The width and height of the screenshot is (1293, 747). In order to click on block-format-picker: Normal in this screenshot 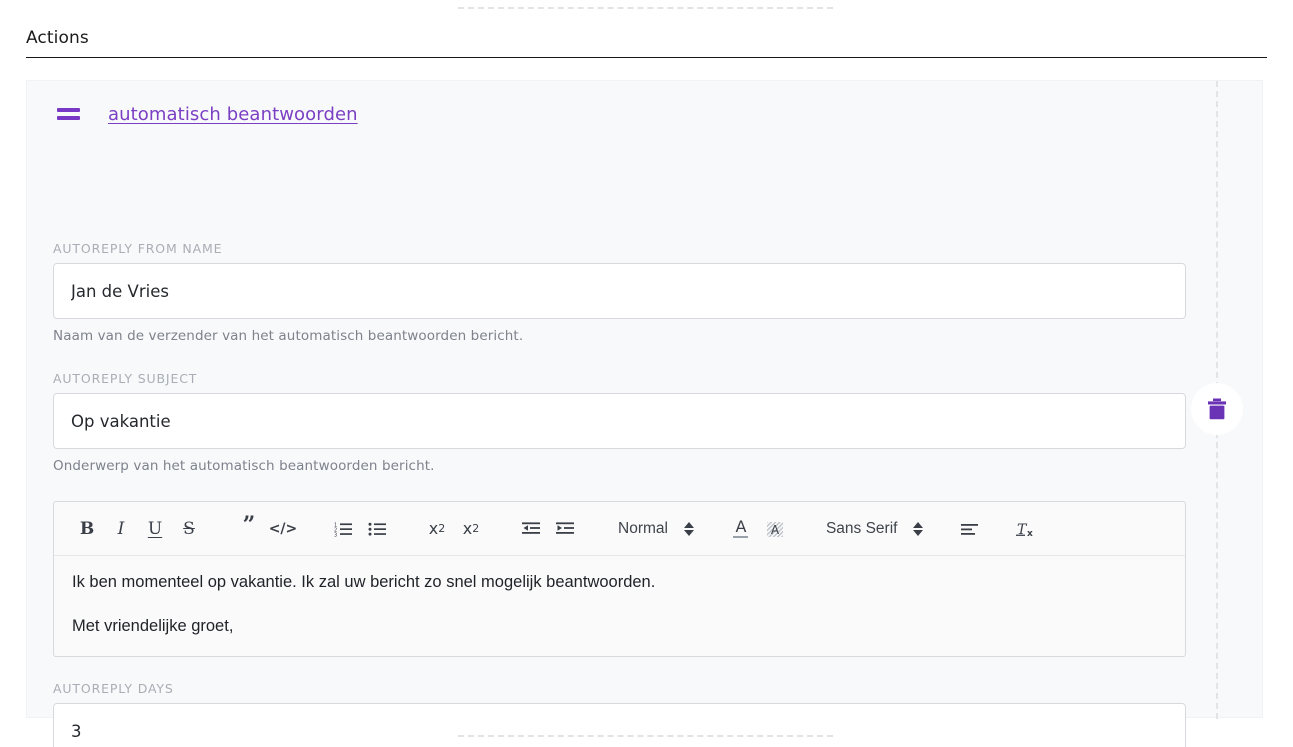, I will do `click(656, 529)`.